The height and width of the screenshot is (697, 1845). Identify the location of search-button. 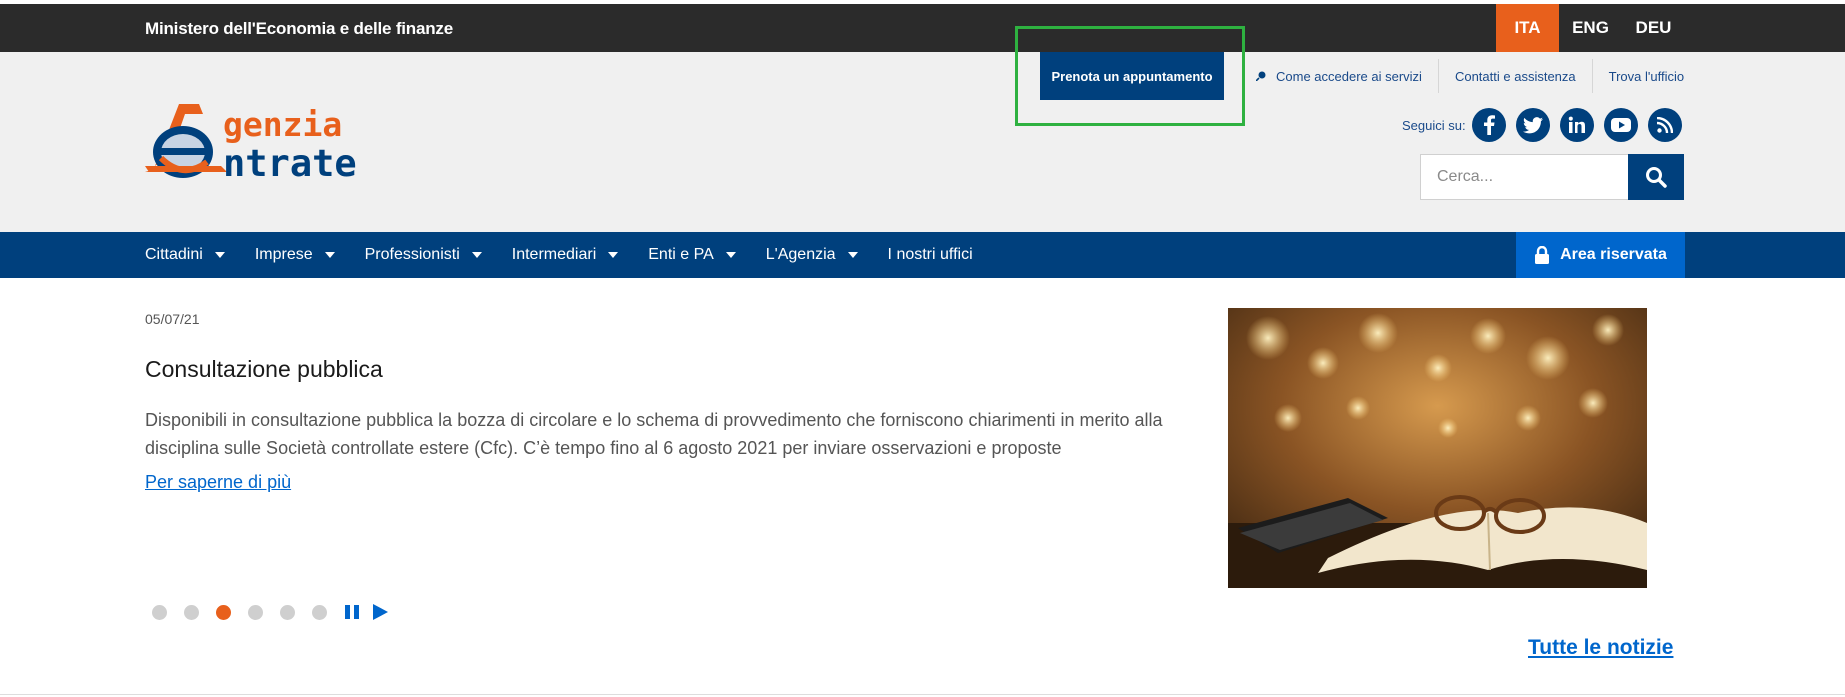
(1656, 177).